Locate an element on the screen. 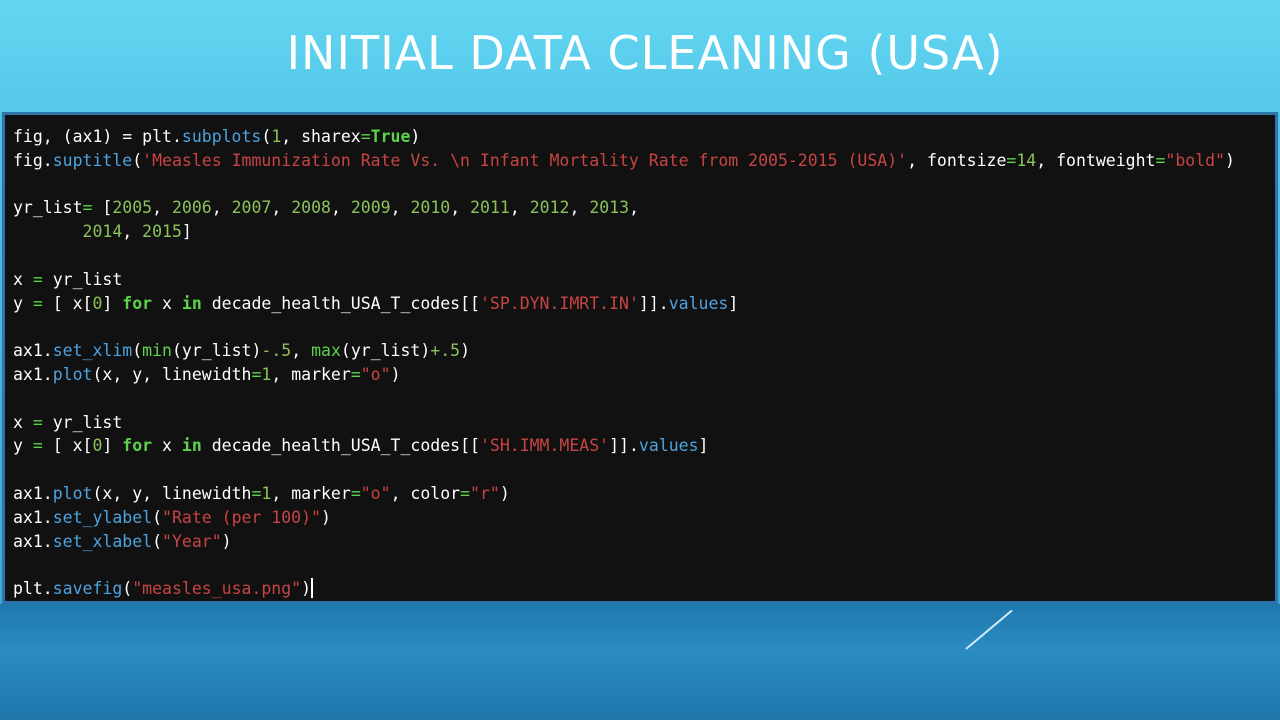 This screenshot has height=720, width=1280. text-cursor is located at coordinates (312, 588).